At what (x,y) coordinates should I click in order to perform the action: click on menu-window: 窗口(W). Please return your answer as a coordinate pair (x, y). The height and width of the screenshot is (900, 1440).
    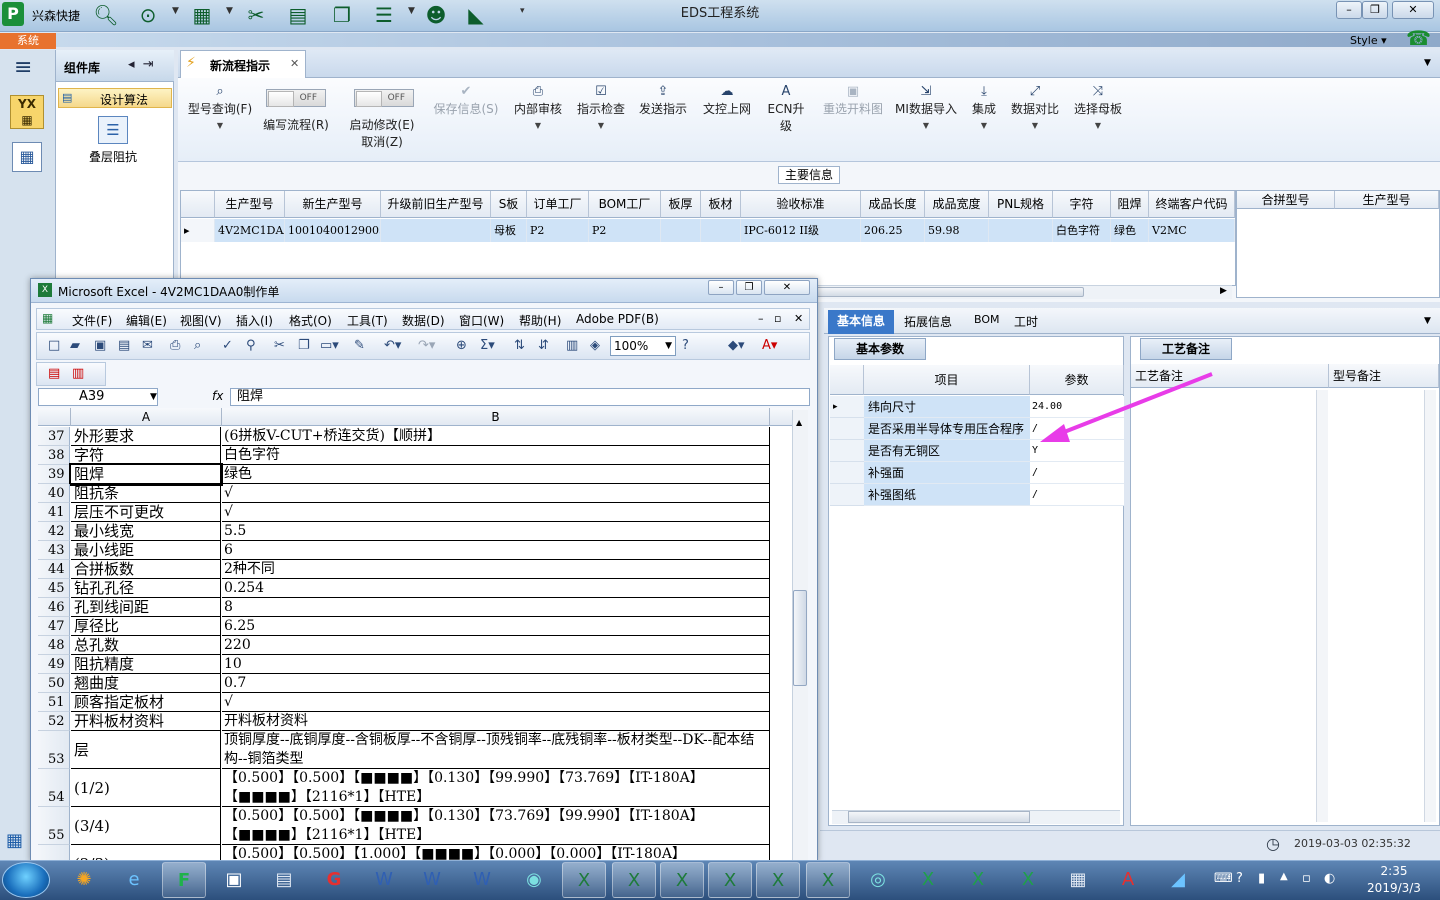
    Looking at the image, I should click on (481, 320).